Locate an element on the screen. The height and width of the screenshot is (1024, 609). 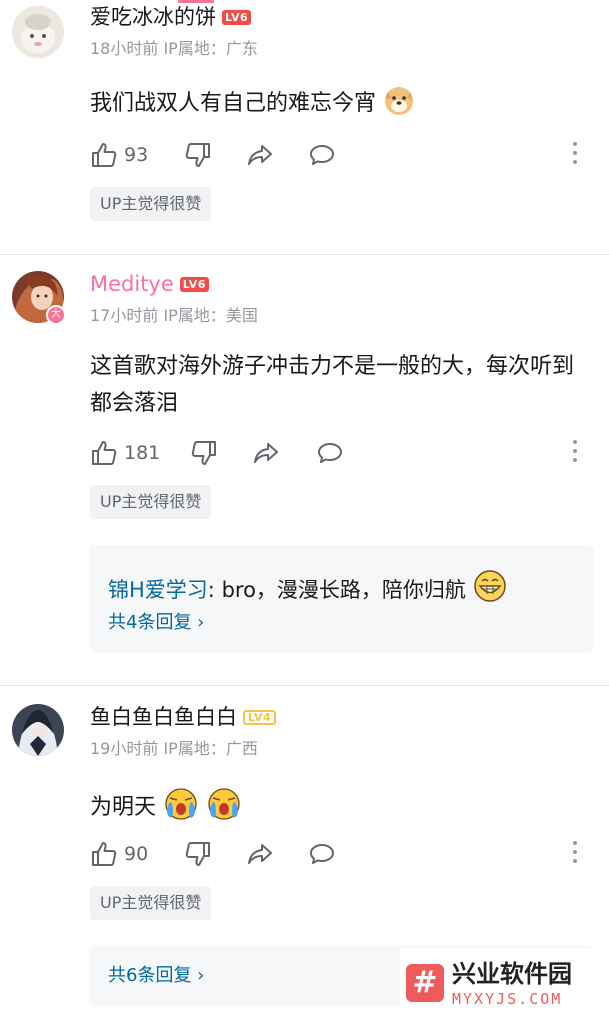
reply-preview-box: 锦H爱学习: bro，漫漫长路，陪你归航 共4条回复 › is located at coordinates (342, 599).